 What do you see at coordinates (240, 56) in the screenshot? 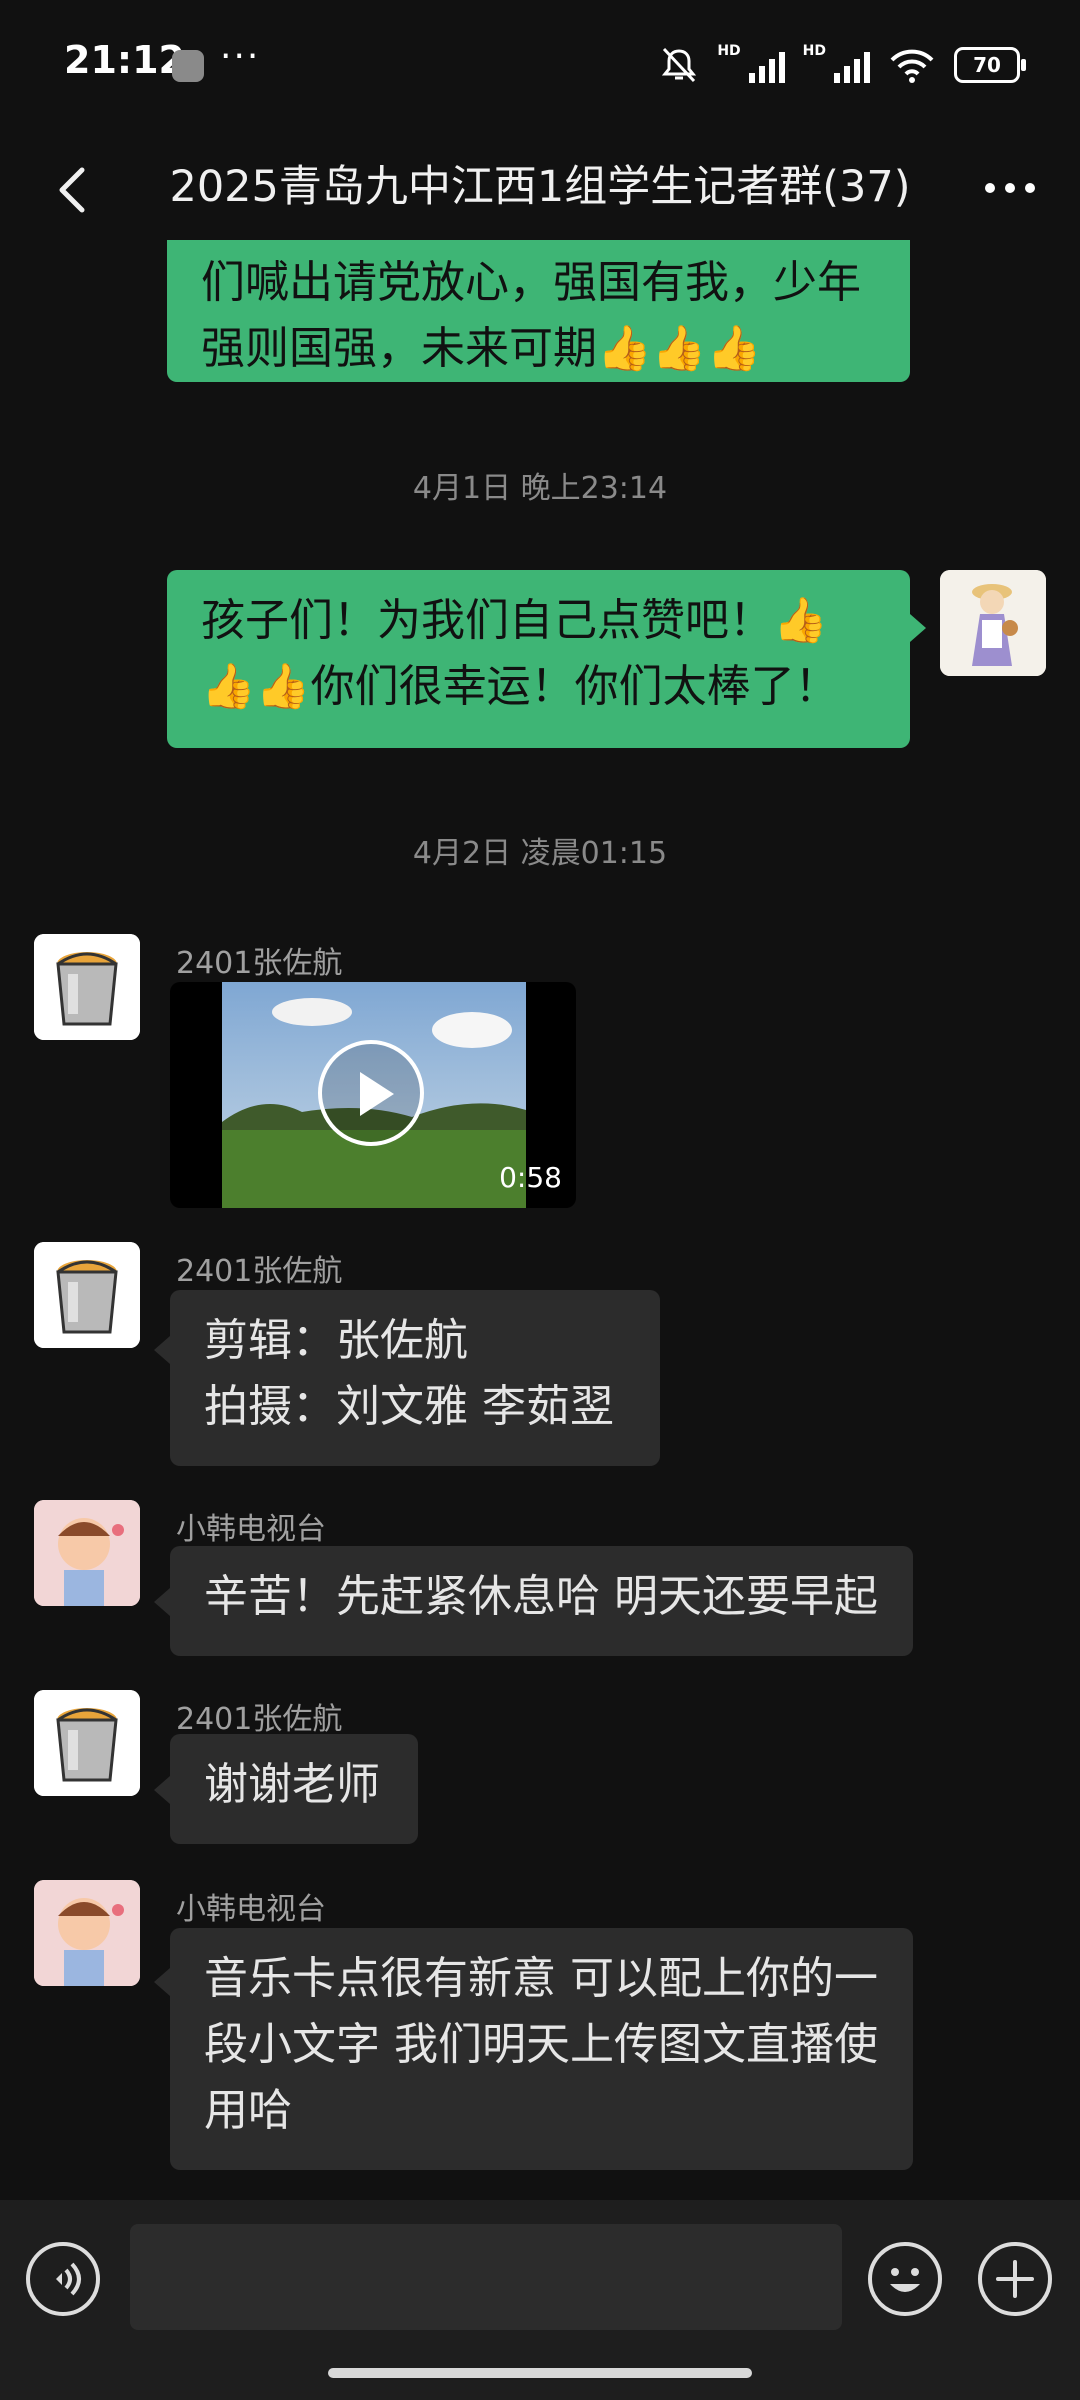
I see `status-overflow: ···` at bounding box center [240, 56].